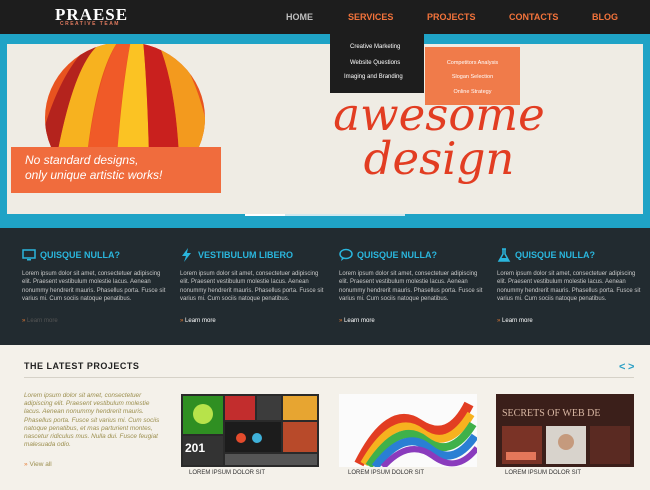 The width and height of the screenshot is (650, 490). I want to click on hot-air-balloon-image, so click(125, 99).